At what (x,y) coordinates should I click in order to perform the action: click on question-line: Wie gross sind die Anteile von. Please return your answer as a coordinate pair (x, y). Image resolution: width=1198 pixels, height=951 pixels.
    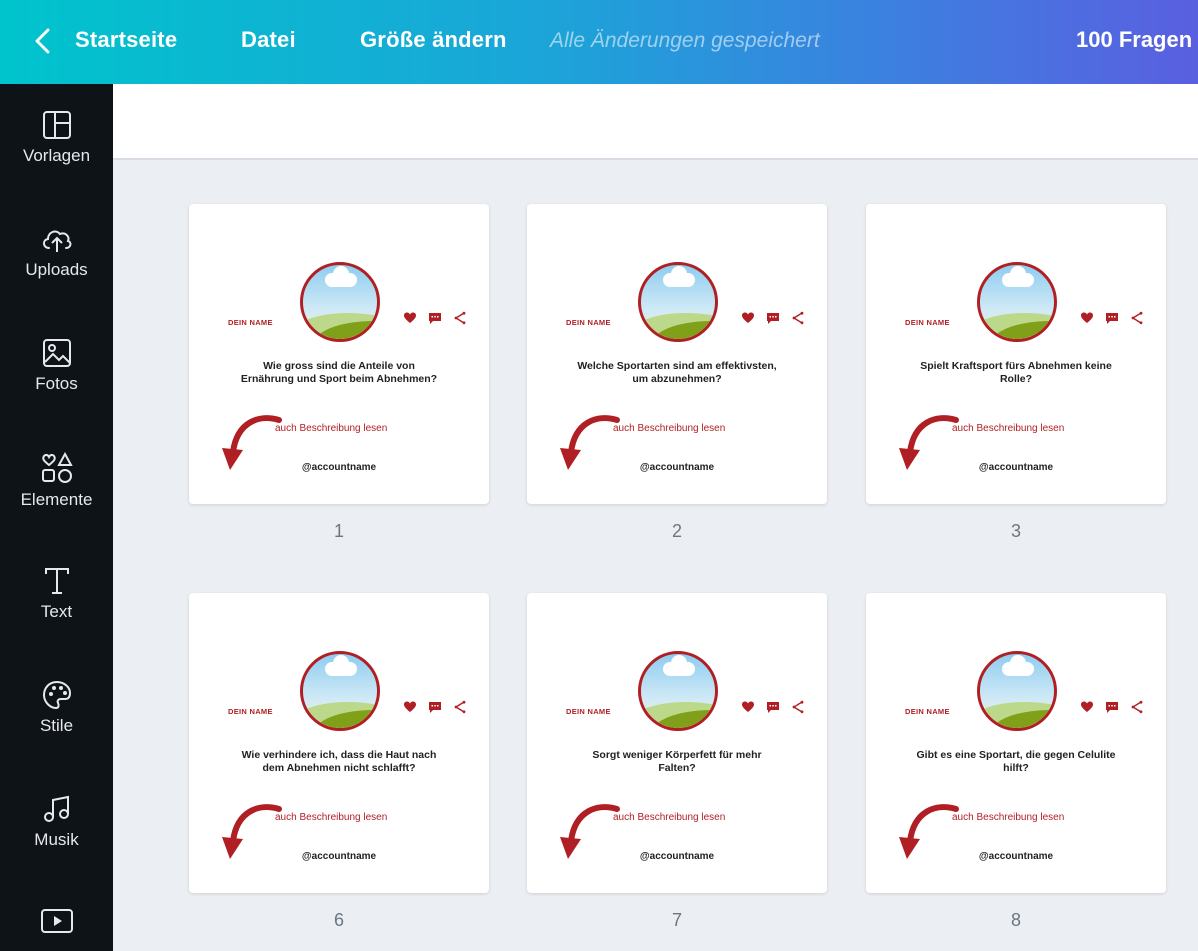
    Looking at the image, I should click on (339, 366).